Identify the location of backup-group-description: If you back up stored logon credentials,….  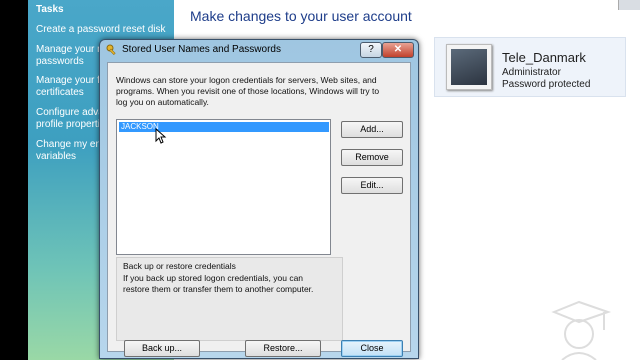
(218, 283).